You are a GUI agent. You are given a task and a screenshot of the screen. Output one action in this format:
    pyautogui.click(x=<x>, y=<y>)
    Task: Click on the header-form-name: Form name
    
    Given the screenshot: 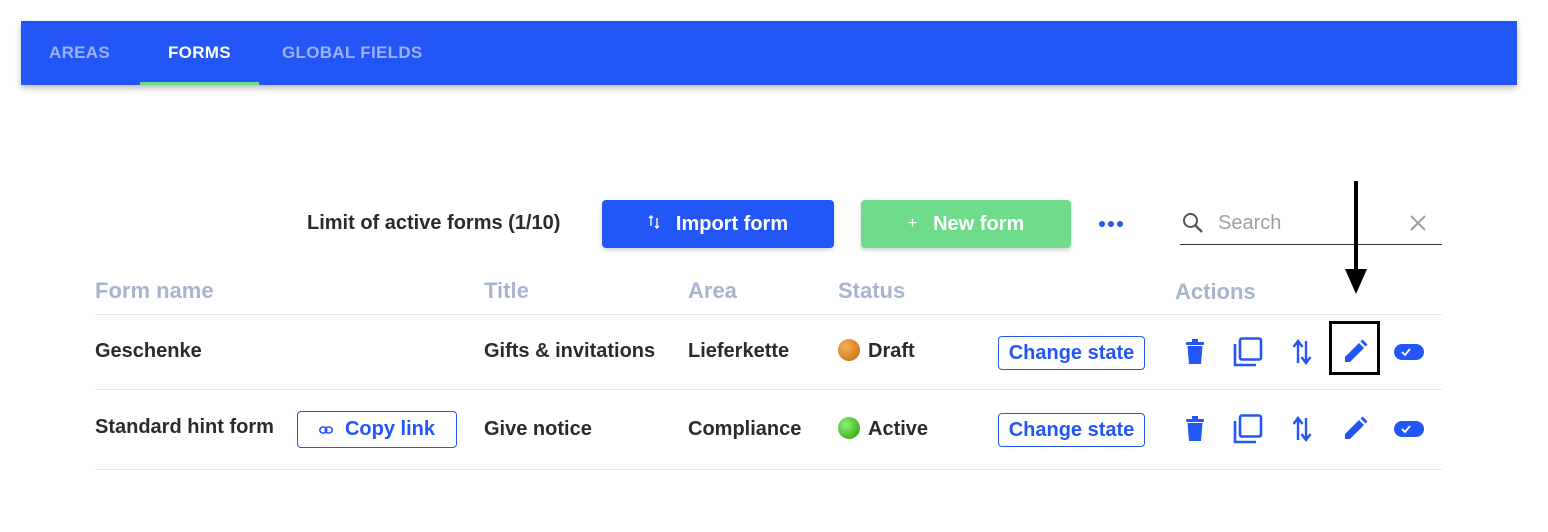 What is the action you would take?
    pyautogui.click(x=154, y=290)
    